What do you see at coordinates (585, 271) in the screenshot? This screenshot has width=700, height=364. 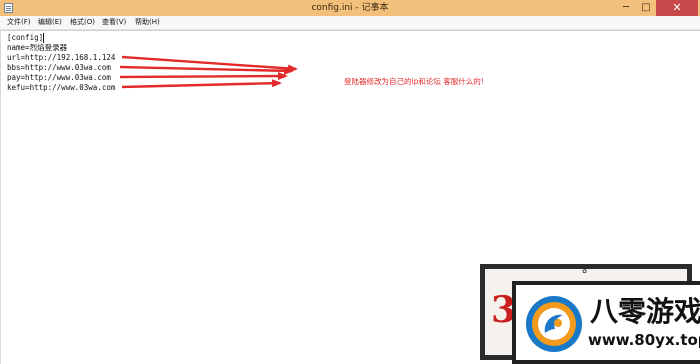 I see `watermark-stamp-mark: ✿` at bounding box center [585, 271].